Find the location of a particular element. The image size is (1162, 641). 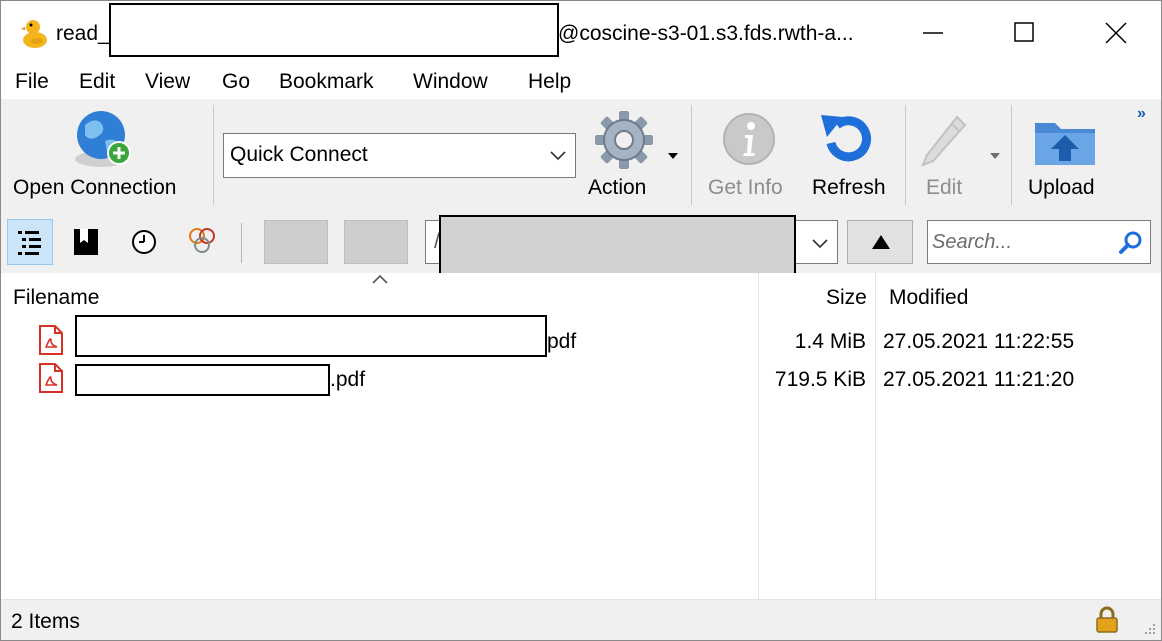

status-bar: 2 Items is located at coordinates (581, 619).